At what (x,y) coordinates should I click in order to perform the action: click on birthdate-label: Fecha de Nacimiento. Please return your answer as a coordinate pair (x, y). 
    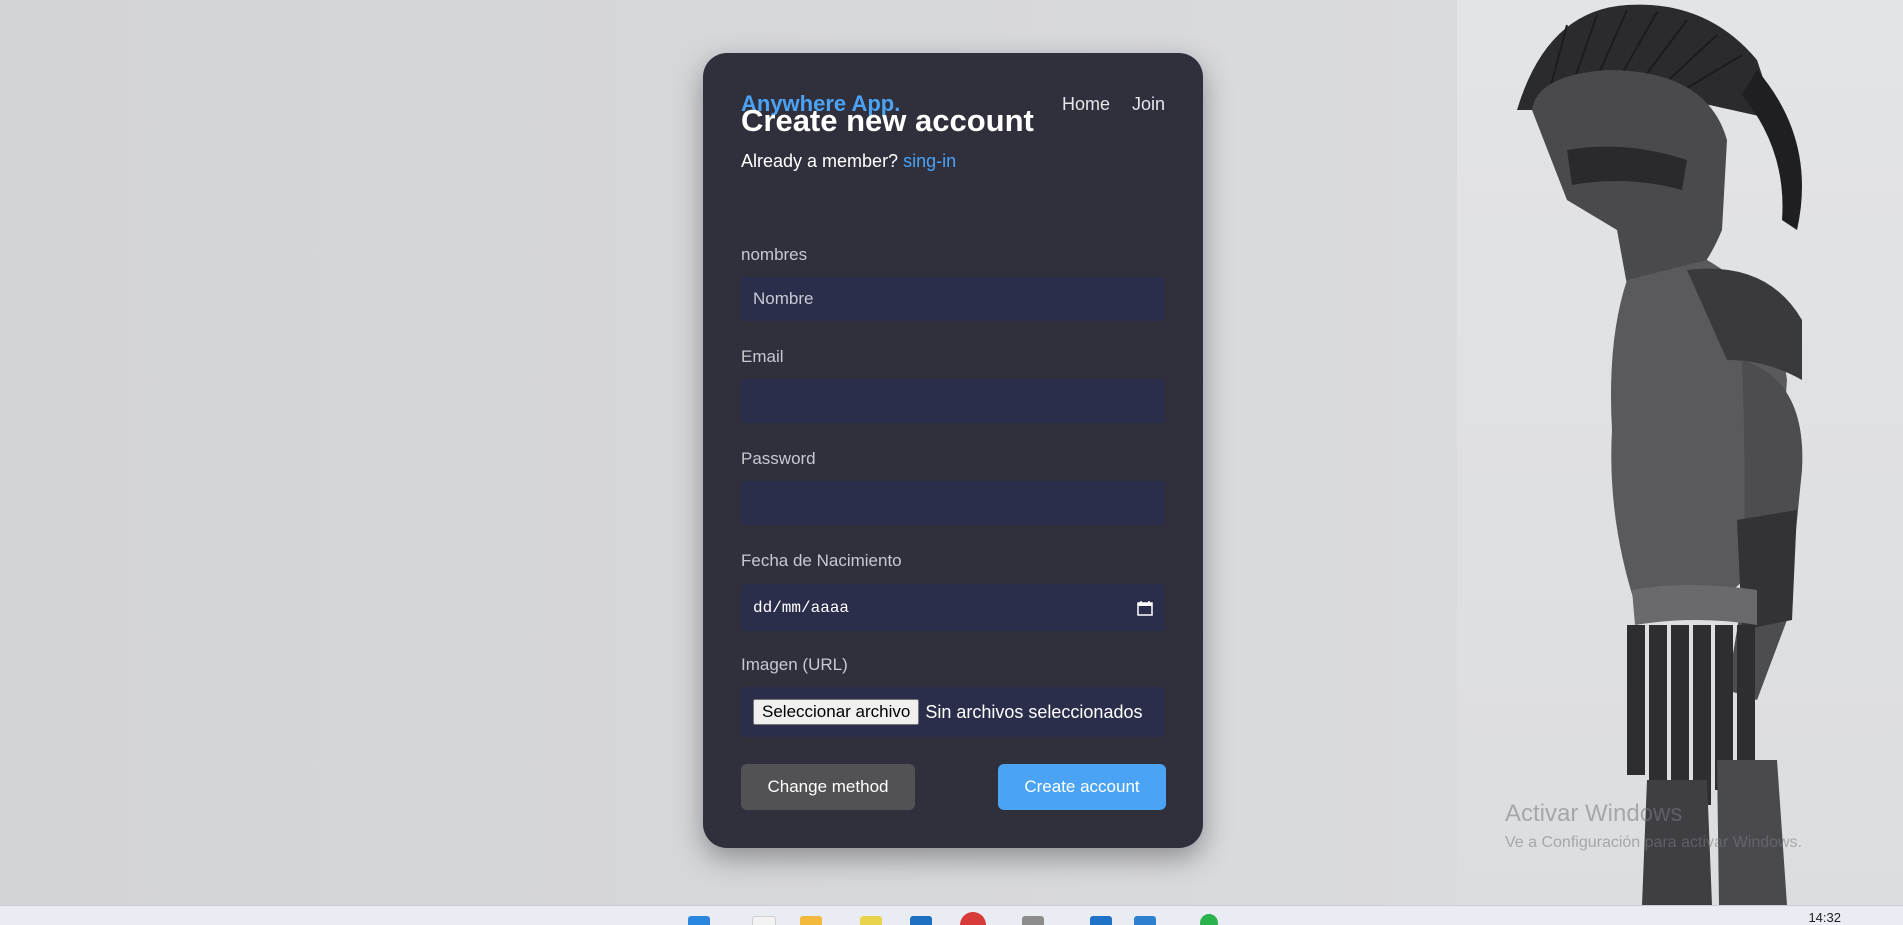
    Looking at the image, I should click on (821, 560).